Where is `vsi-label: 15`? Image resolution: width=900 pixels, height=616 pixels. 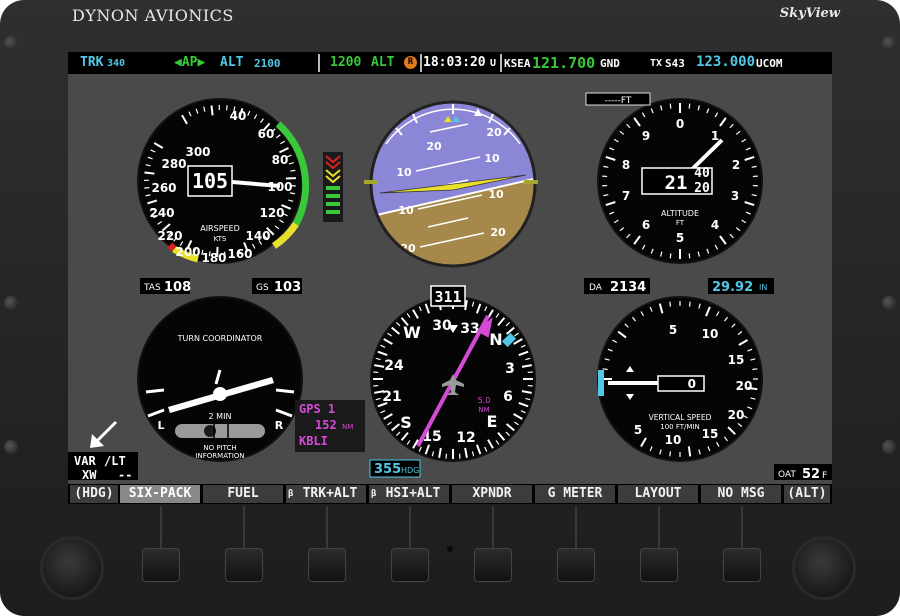 vsi-label: 15 is located at coordinates (710, 434).